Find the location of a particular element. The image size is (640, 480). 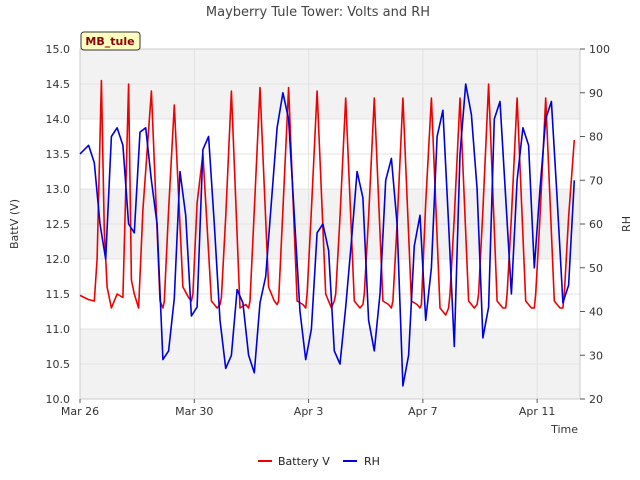

x-axis-label: Time is located at coordinates (564, 429).